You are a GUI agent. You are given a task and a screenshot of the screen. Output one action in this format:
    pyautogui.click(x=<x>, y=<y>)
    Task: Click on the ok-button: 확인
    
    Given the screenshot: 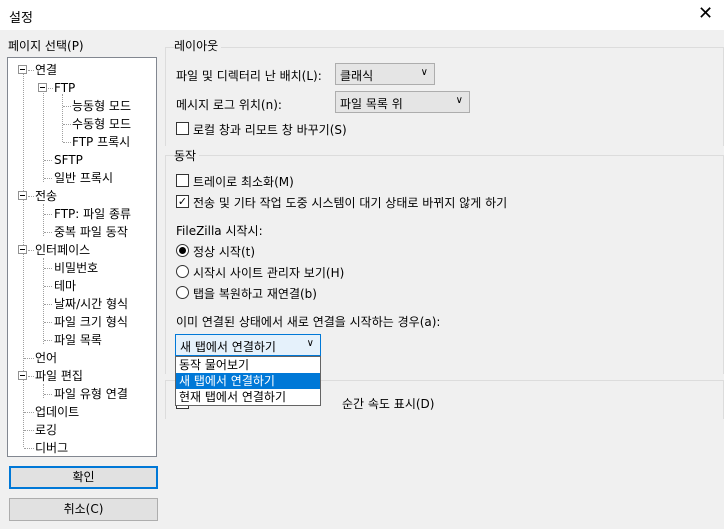 What is the action you would take?
    pyautogui.click(x=83, y=477)
    